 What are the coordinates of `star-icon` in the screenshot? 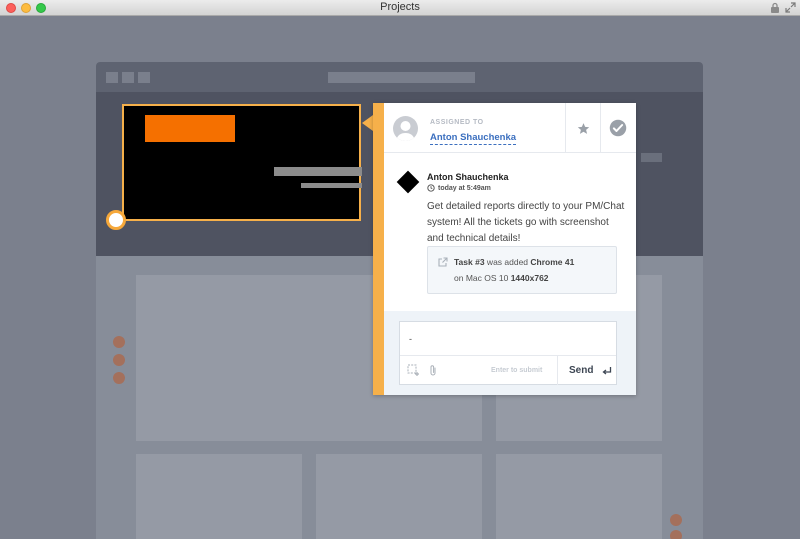 It's located at (583, 128).